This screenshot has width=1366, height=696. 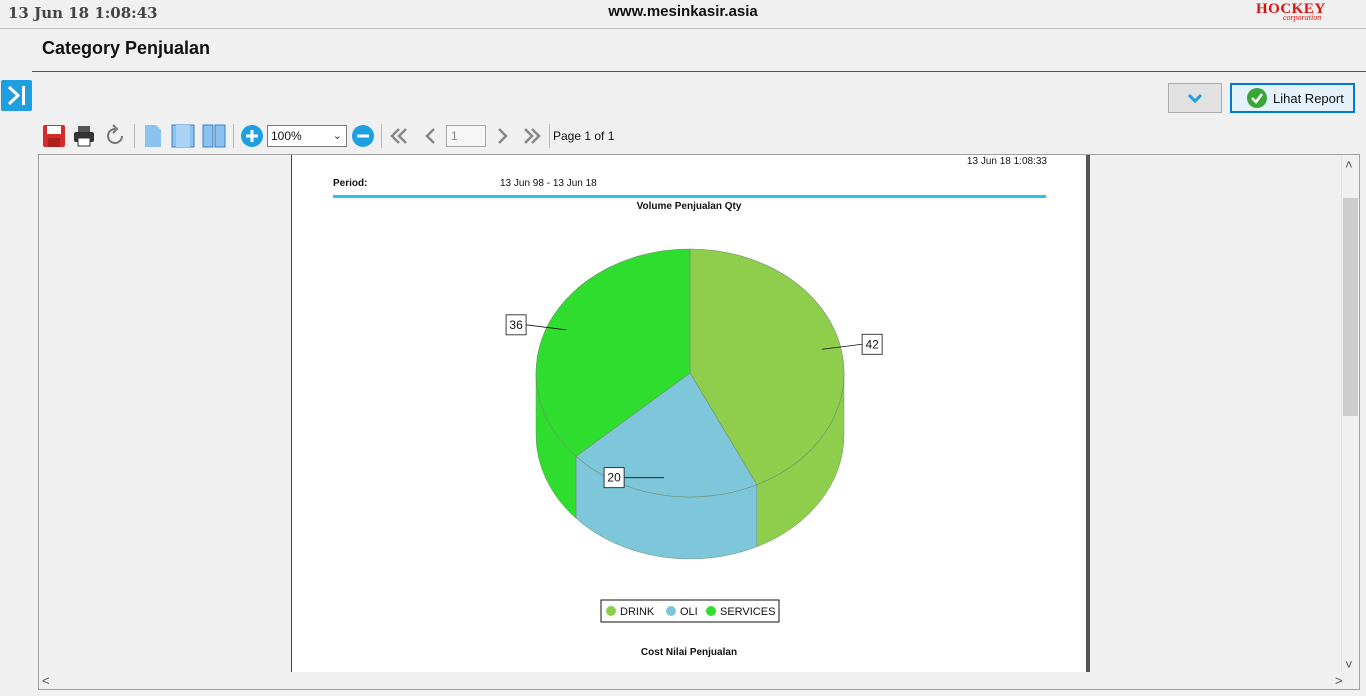 What do you see at coordinates (54, 136) in the screenshot?
I see `save-icon` at bounding box center [54, 136].